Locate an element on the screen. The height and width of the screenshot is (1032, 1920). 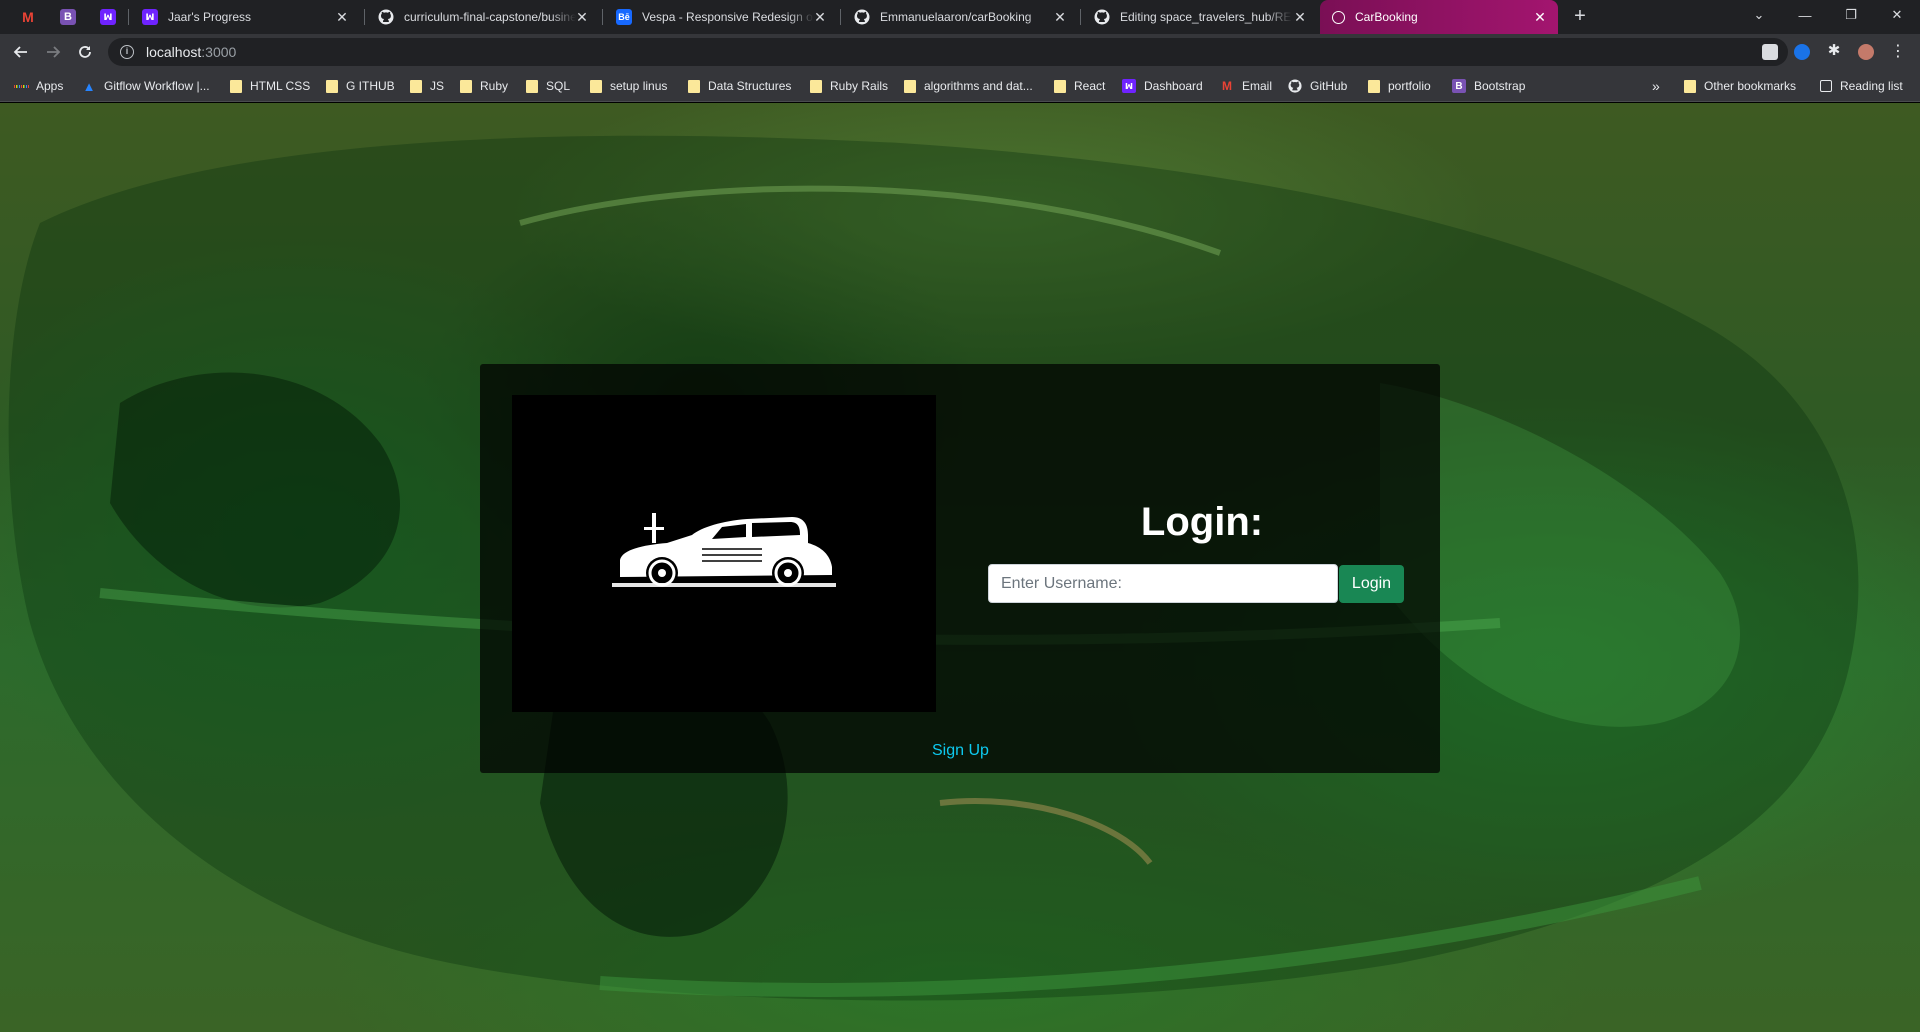
bookmark-js: JS is located at coordinates (427, 86).